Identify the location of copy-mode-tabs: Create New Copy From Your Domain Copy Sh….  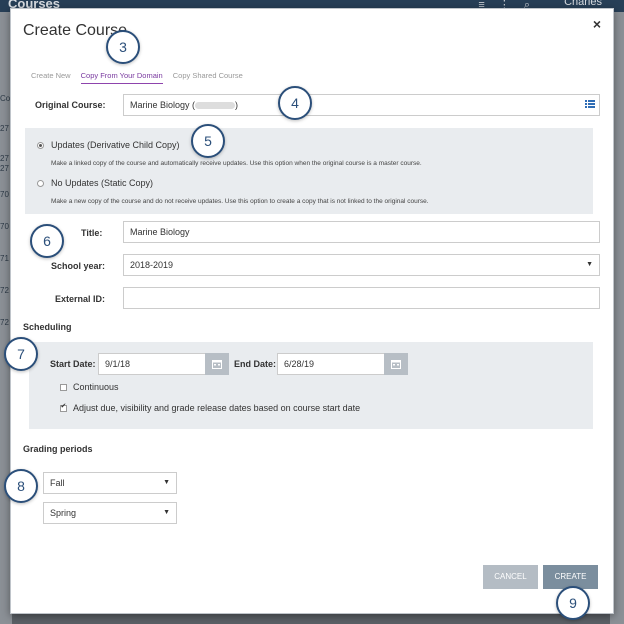
(137, 77).